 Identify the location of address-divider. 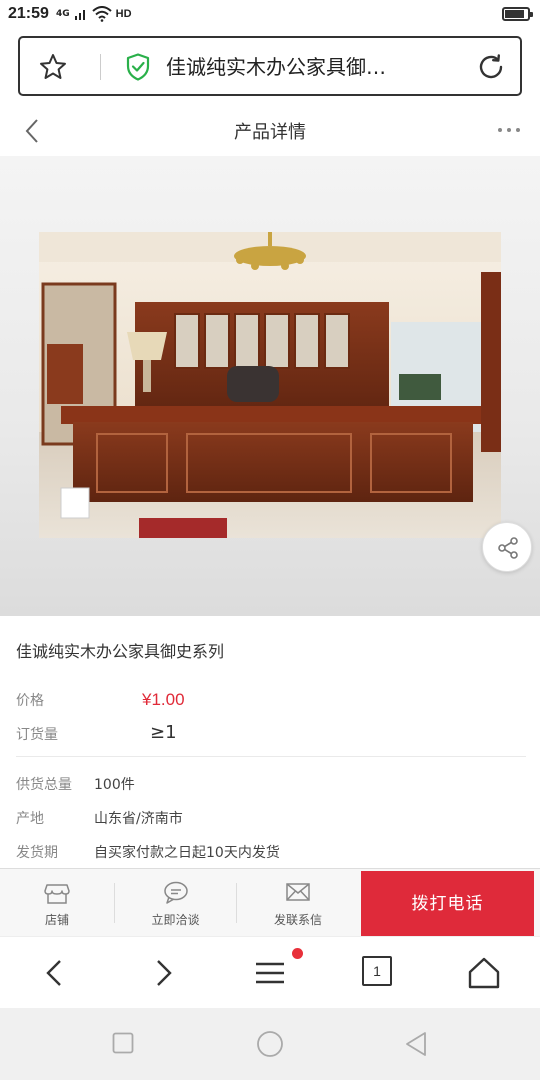
(100, 67).